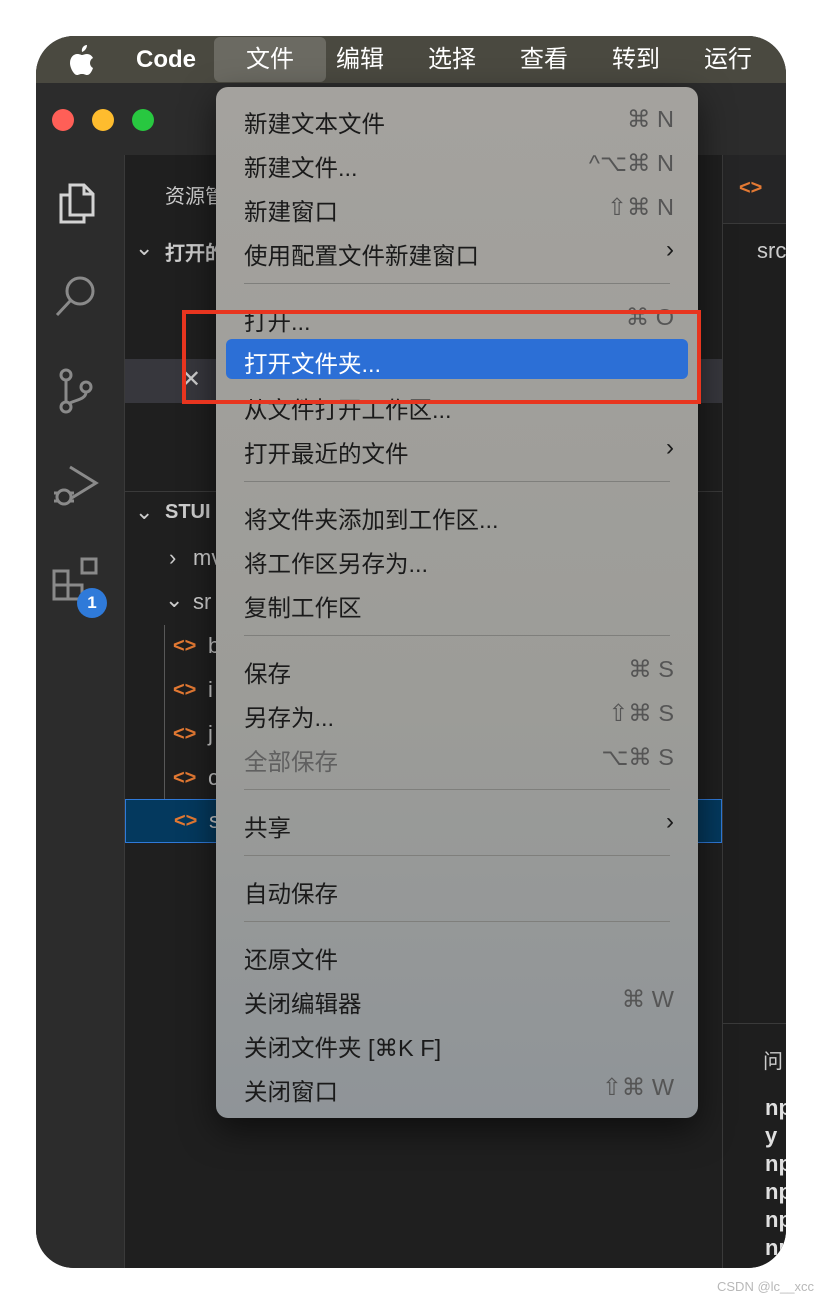 This screenshot has width=822, height=1304. I want to click on menu-item-label: 新建窗口, so click(291, 212).